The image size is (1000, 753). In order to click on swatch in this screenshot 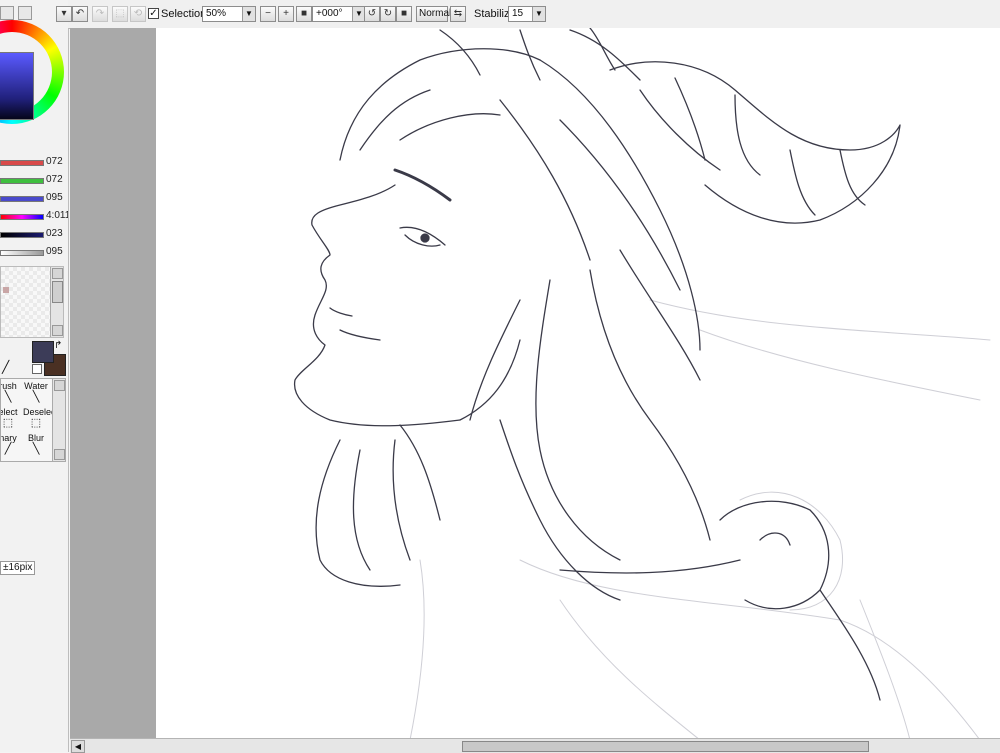, I will do `click(6, 290)`.